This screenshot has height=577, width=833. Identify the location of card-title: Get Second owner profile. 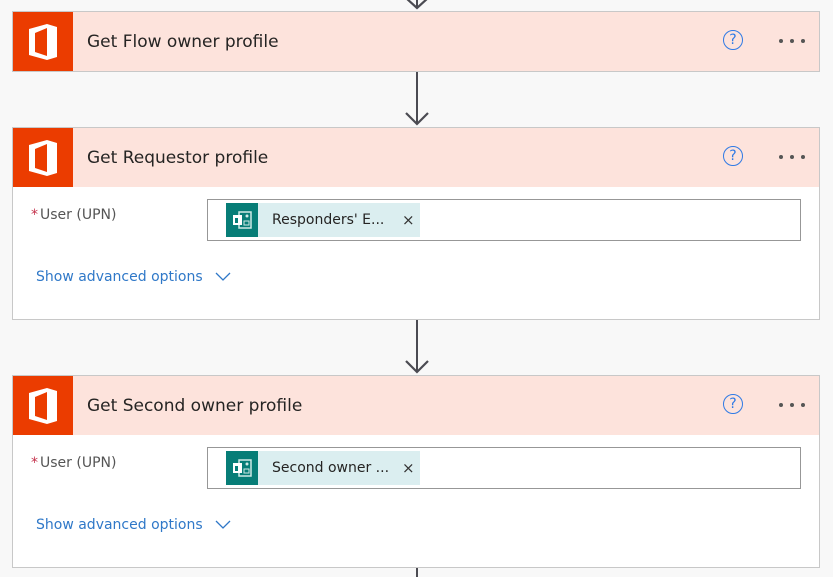
(453, 406).